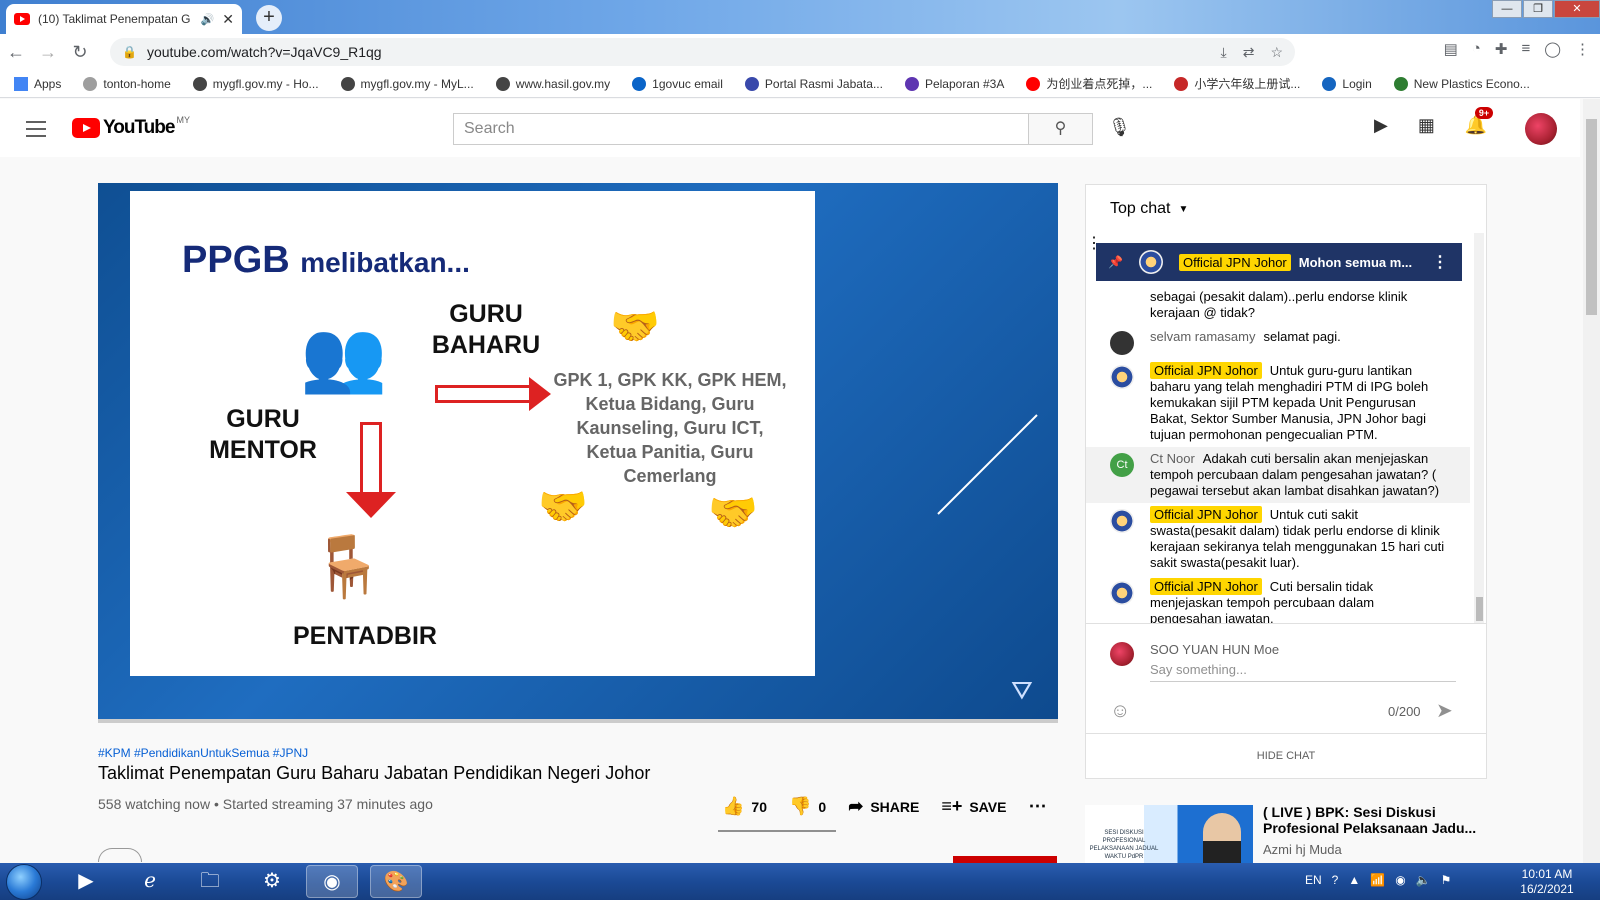 Image resolution: width=1600 pixels, height=900 pixels. I want to click on send-icon: ➤, so click(1444, 710).